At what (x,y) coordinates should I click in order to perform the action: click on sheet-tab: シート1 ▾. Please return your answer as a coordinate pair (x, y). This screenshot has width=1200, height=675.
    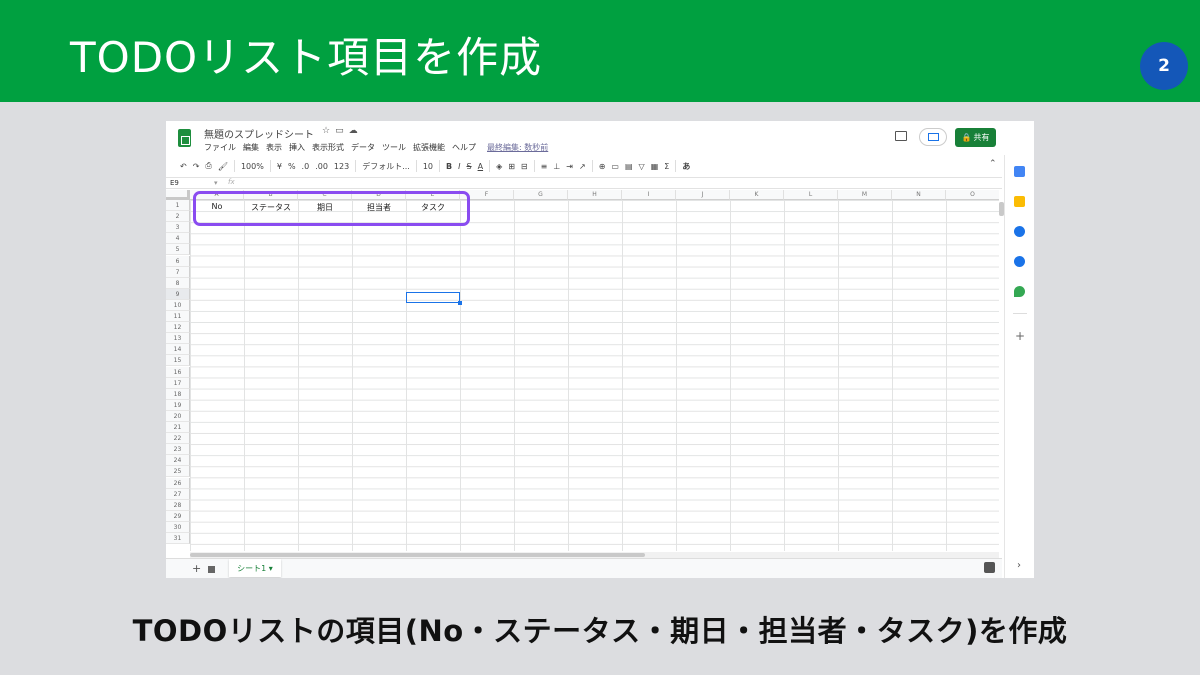
    Looking at the image, I should click on (255, 568).